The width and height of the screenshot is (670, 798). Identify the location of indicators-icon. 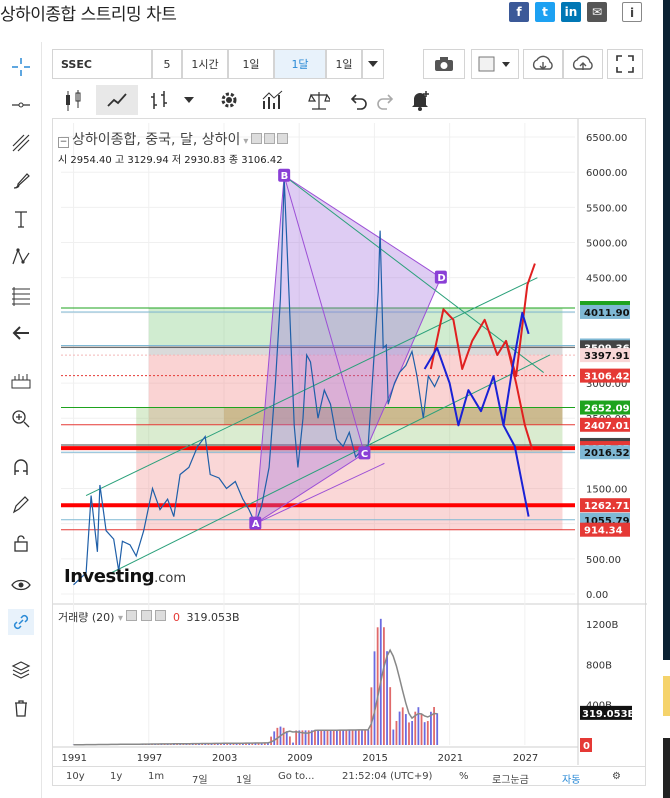
(273, 100).